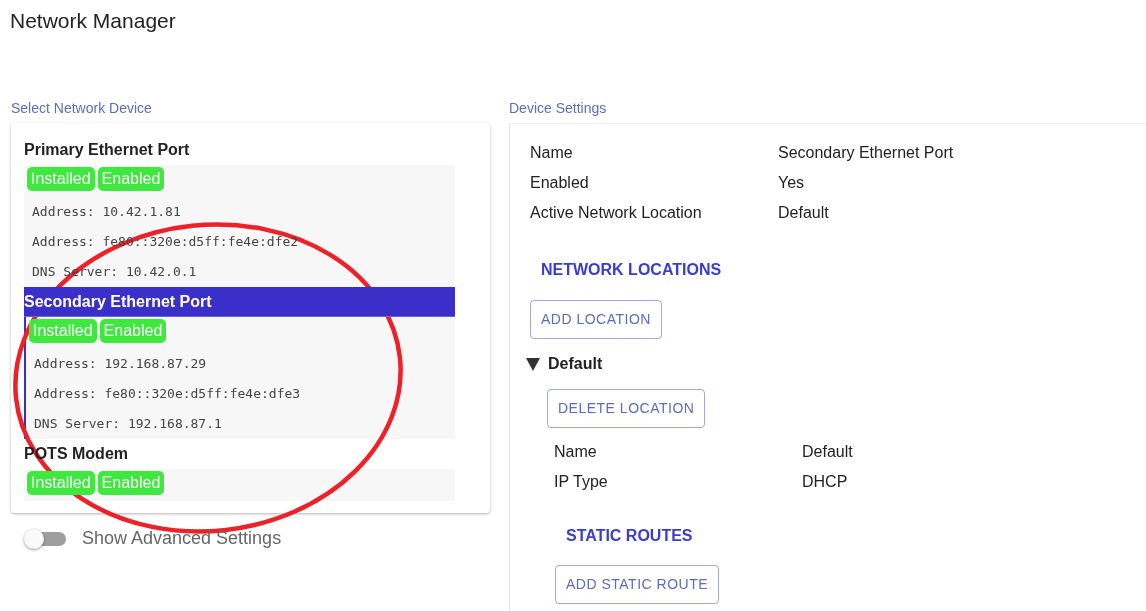  What do you see at coordinates (575, 364) in the screenshot?
I see `location-name: Default` at bounding box center [575, 364].